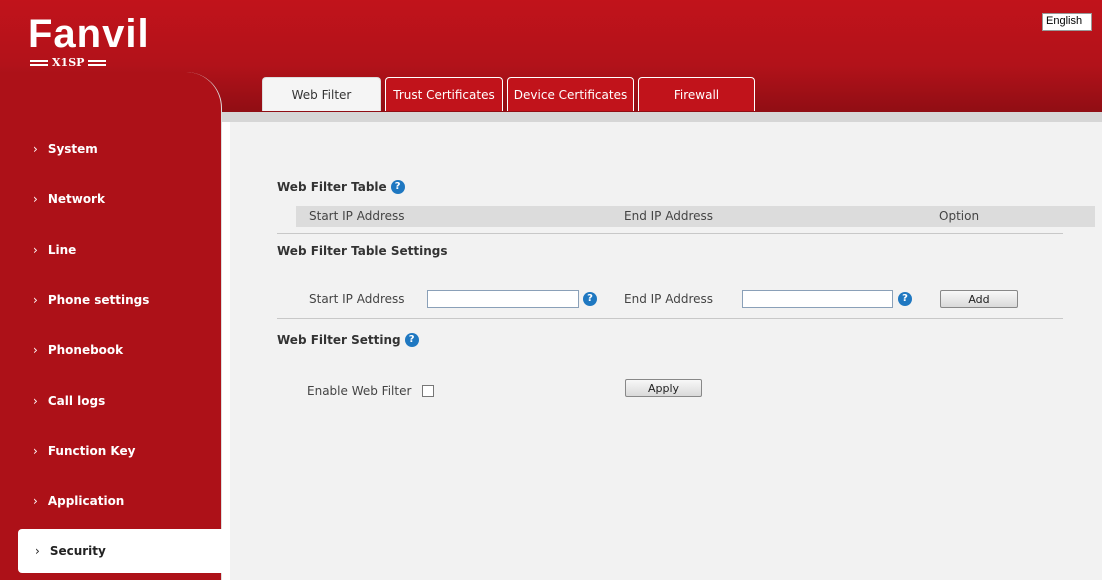 The height and width of the screenshot is (580, 1102). I want to click on end-ip-label: End IP Address, so click(668, 299).